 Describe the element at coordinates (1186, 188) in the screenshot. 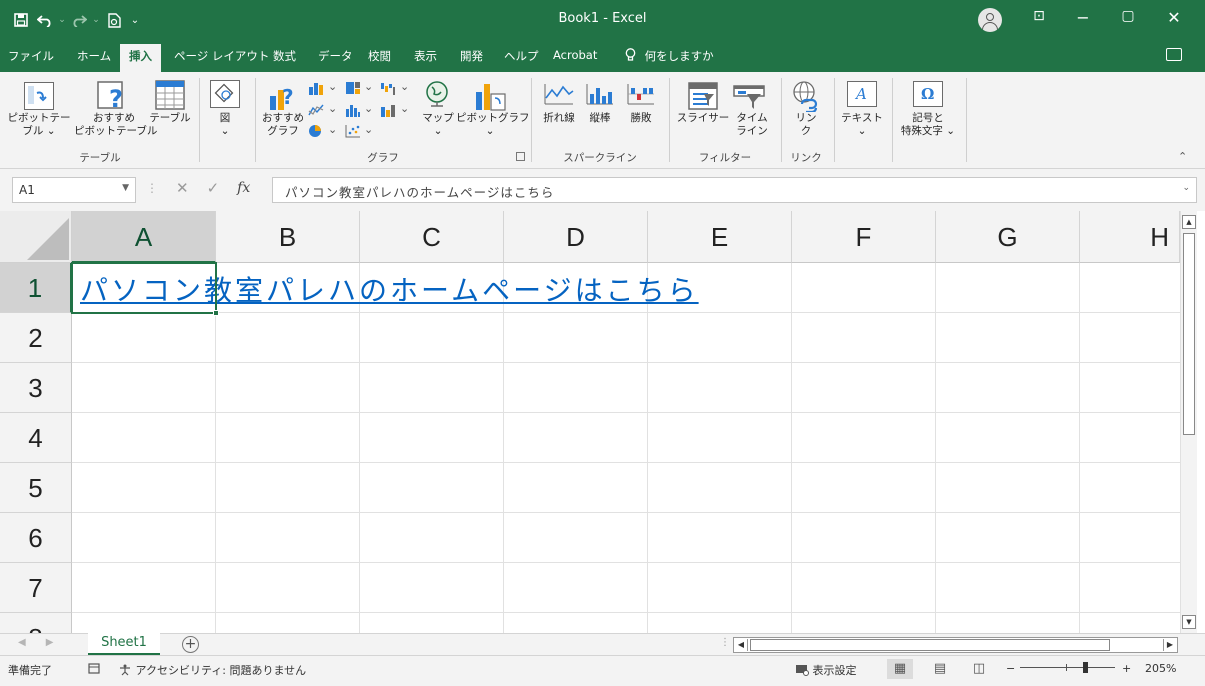

I see `expand-formula-bar-icon: ⌄` at that location.